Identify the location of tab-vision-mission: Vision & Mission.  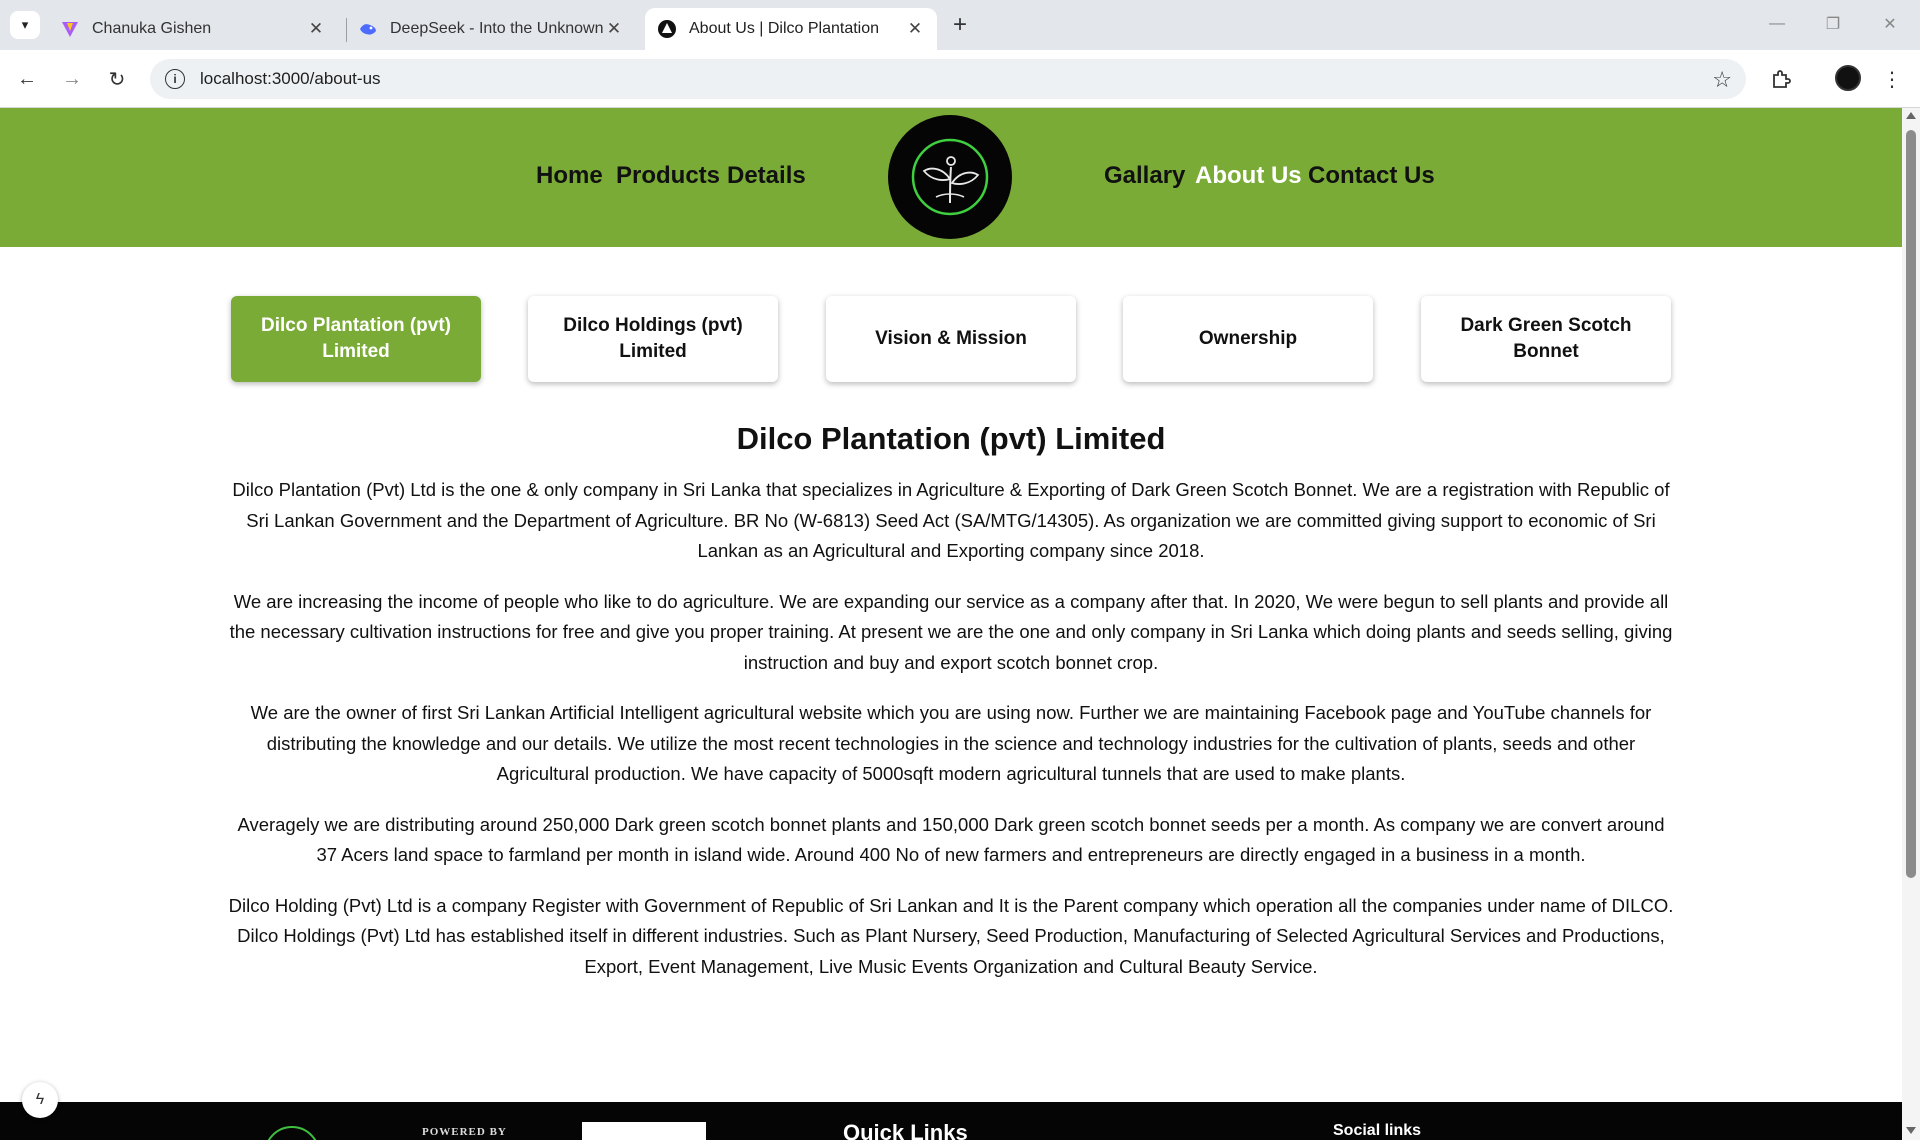
(951, 339).